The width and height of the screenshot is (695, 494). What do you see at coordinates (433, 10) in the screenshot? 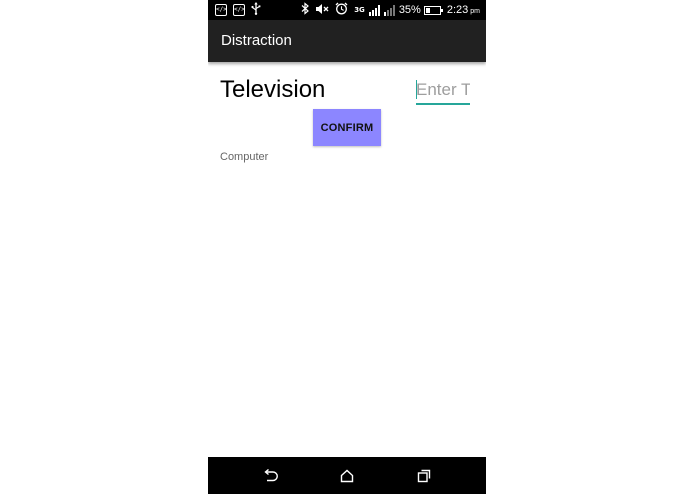
I see `battery-icon` at bounding box center [433, 10].